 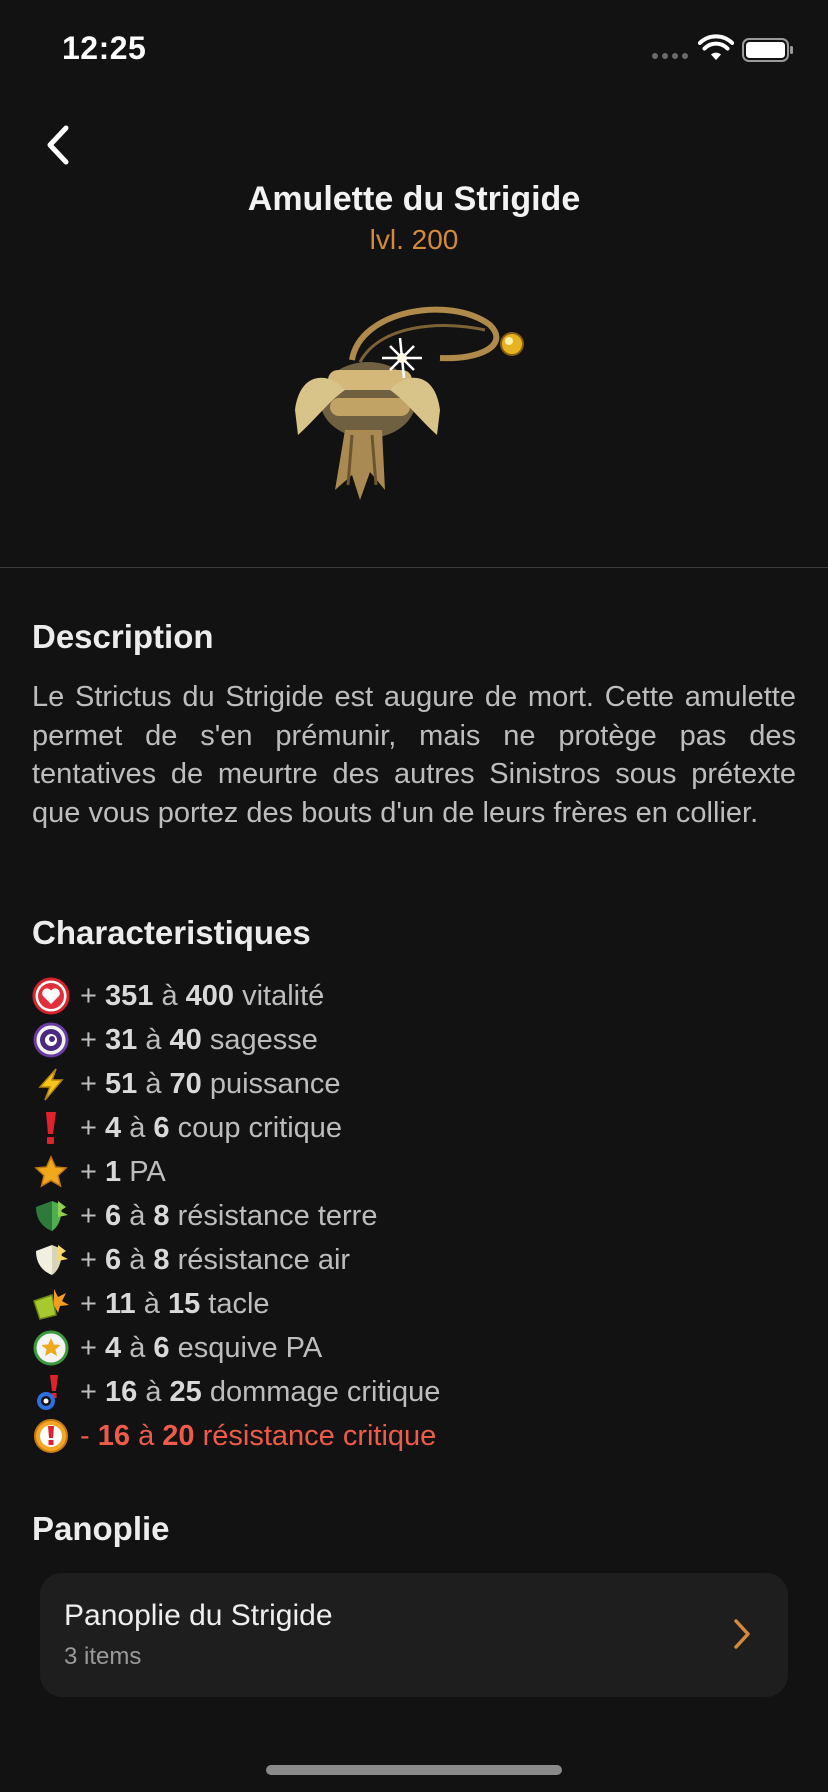 What do you see at coordinates (767, 50) in the screenshot?
I see `battery-icon` at bounding box center [767, 50].